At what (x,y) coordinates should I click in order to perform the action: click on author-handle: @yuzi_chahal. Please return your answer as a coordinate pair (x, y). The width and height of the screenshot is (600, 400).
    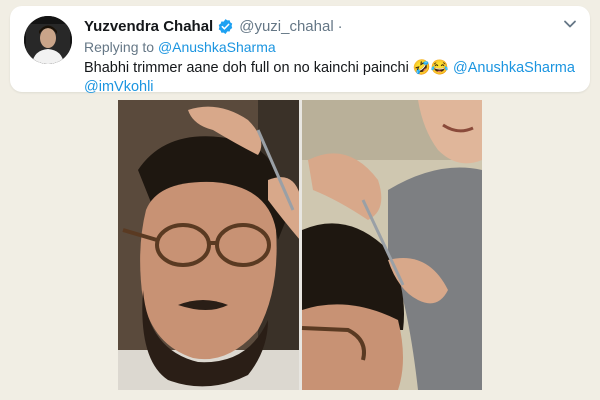
    Looking at the image, I should click on (286, 26).